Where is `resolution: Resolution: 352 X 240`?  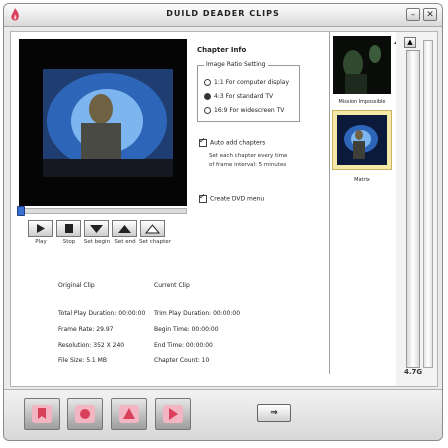
resolution: Resolution: 352 X 240 is located at coordinates (91, 345).